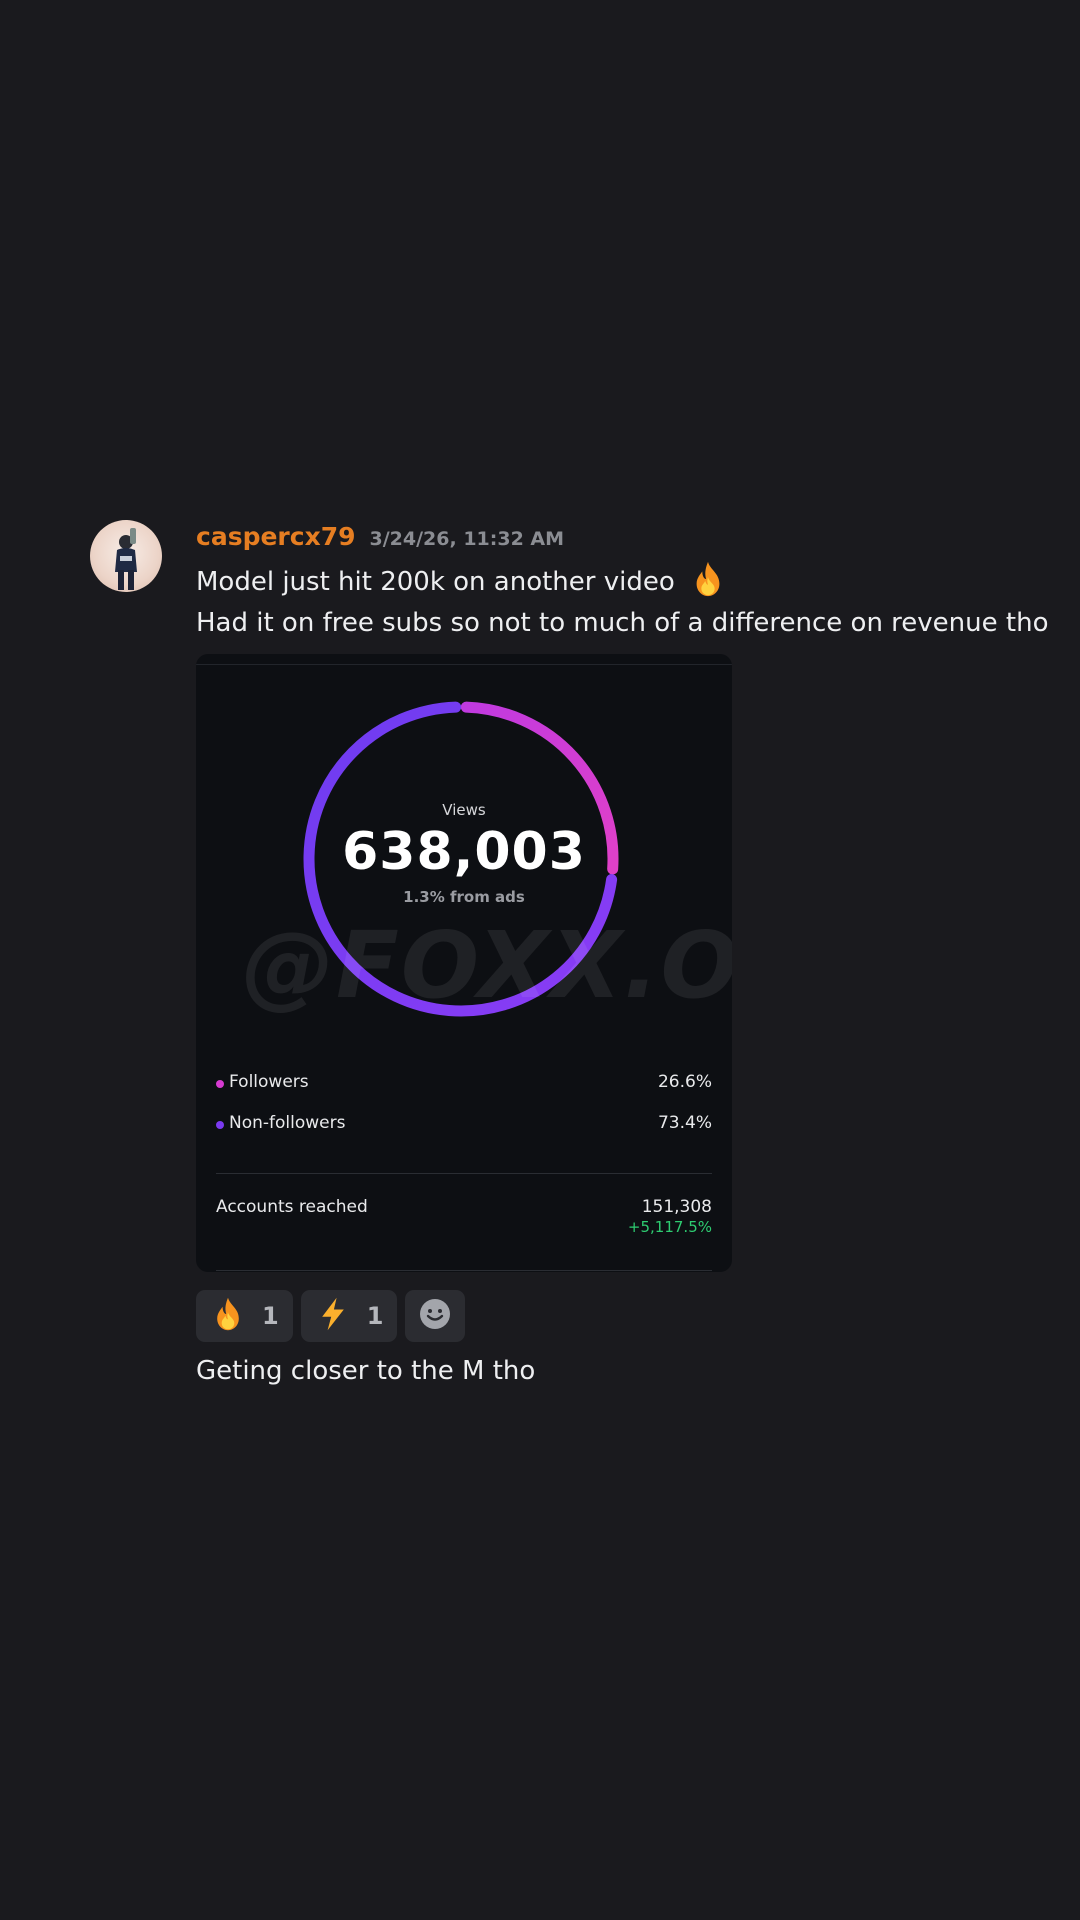  I want to click on add-reaction-icon, so click(435, 1316).